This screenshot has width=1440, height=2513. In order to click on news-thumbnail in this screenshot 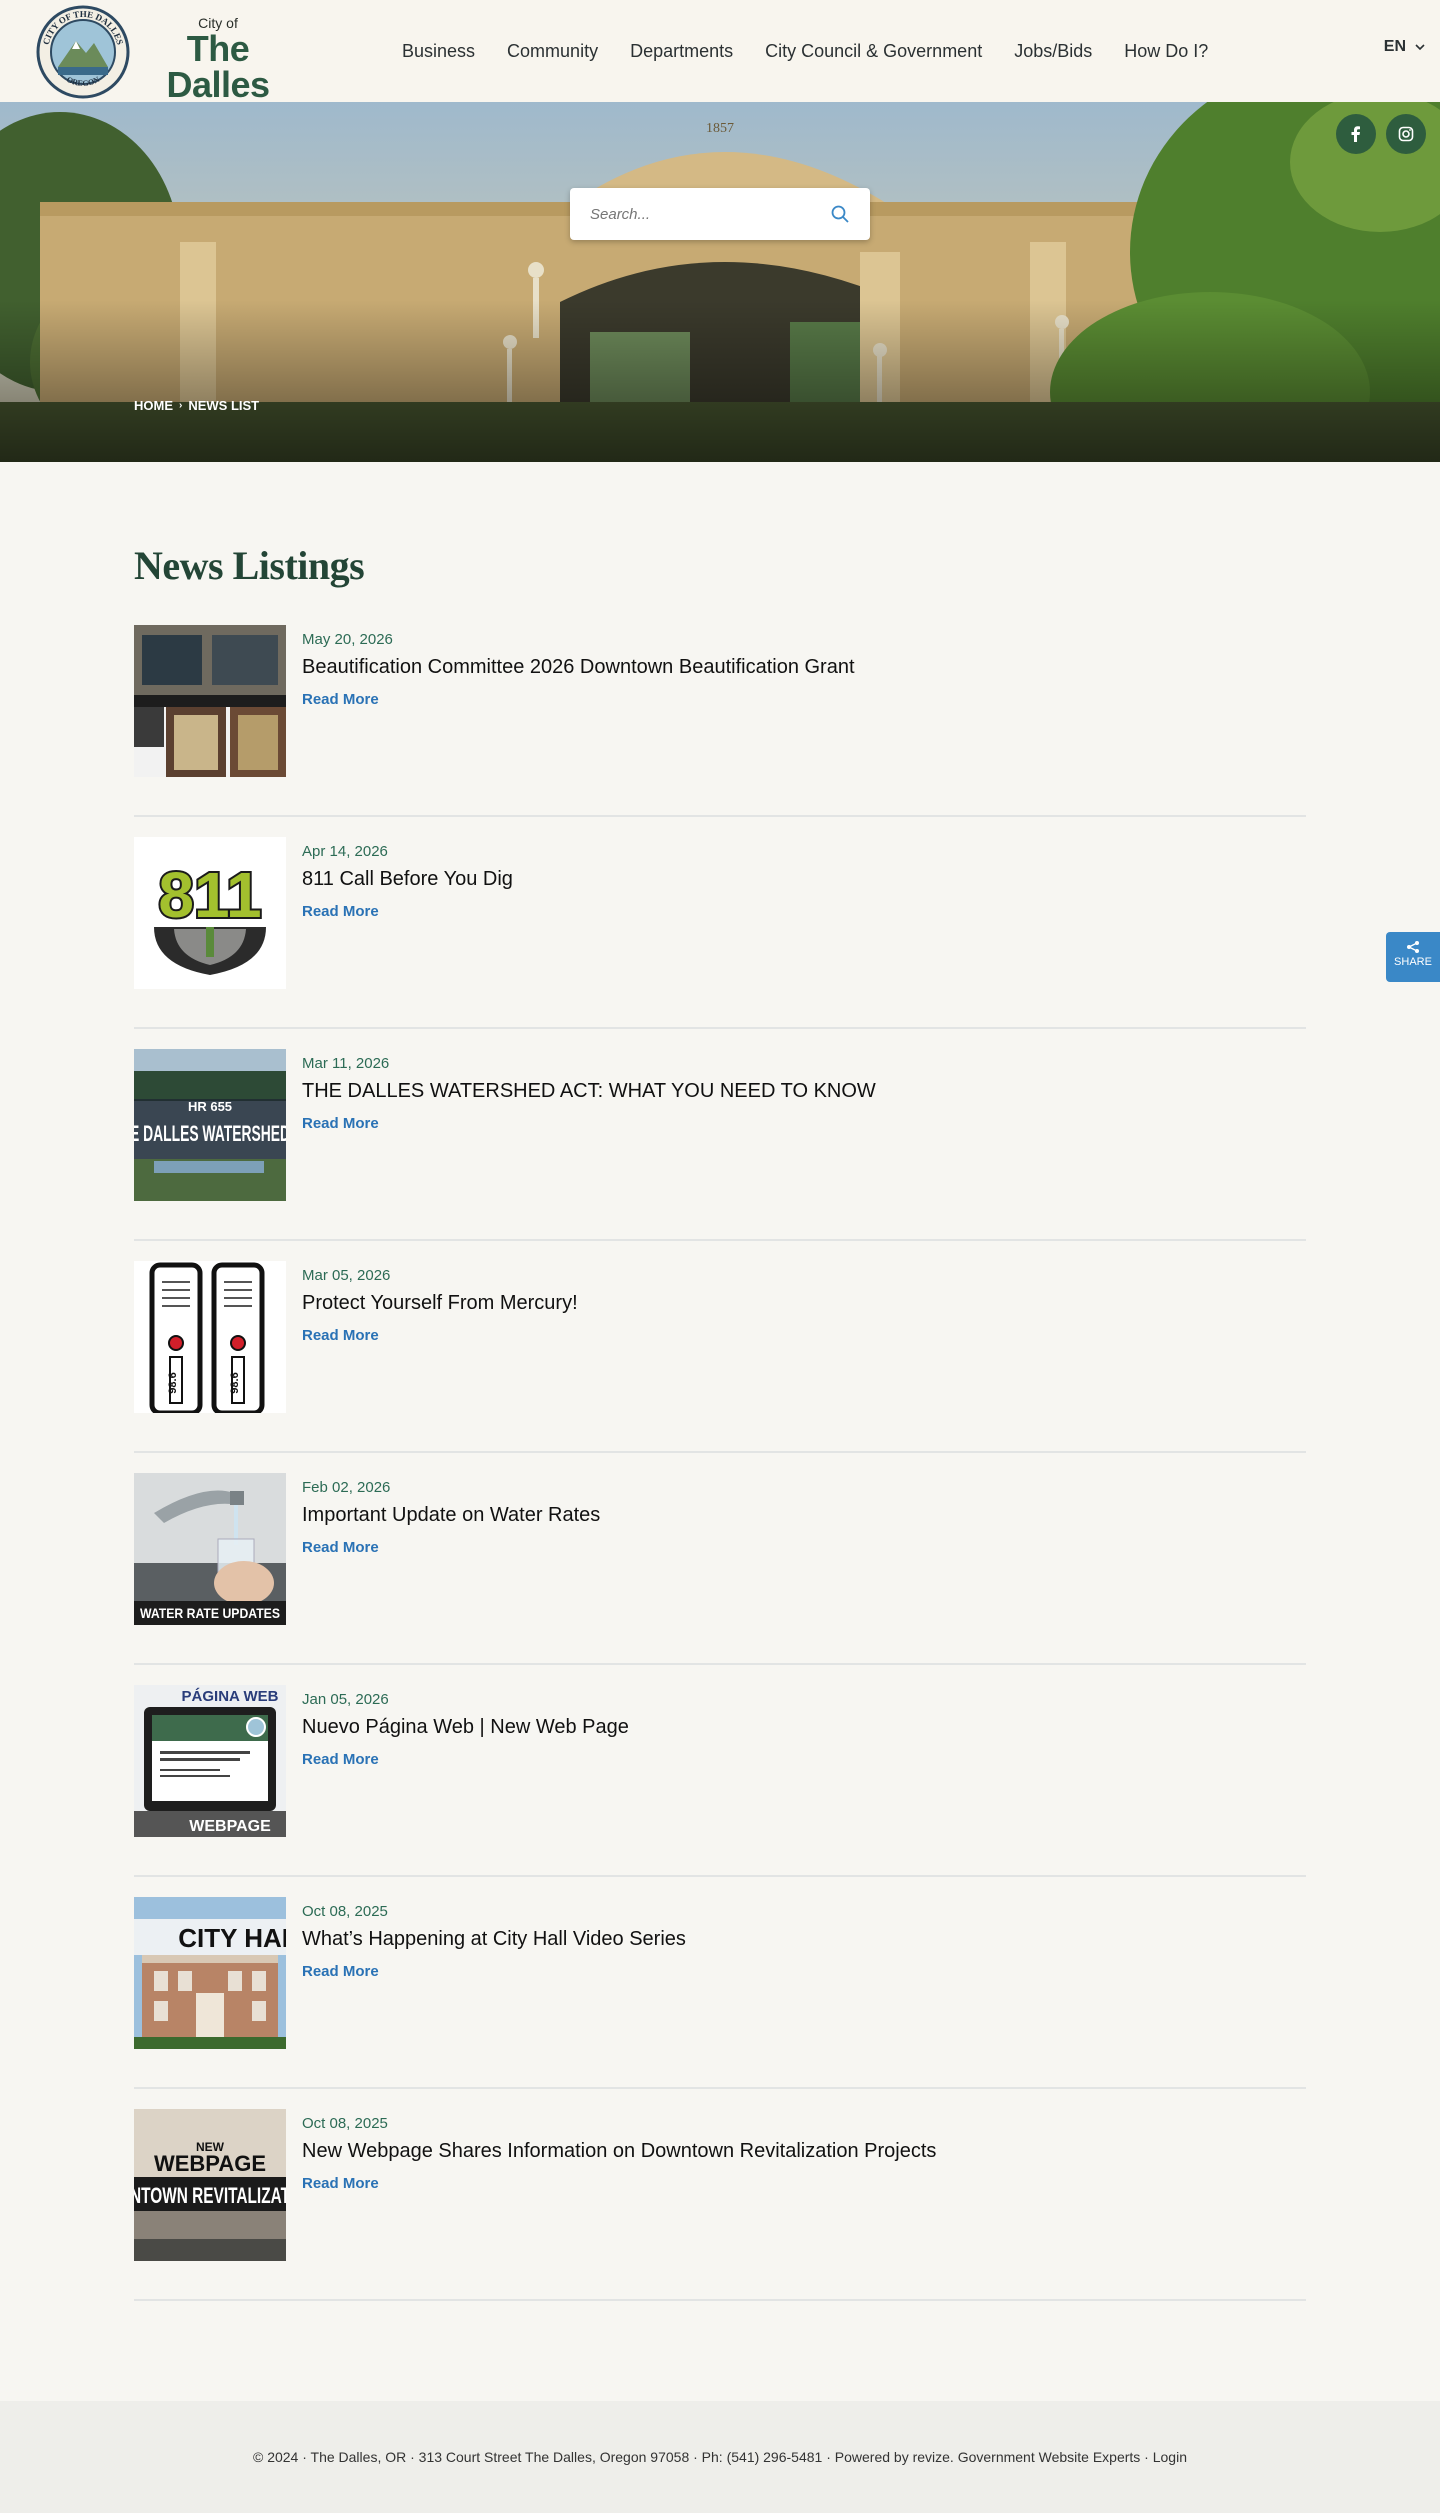, I will do `click(210, 701)`.